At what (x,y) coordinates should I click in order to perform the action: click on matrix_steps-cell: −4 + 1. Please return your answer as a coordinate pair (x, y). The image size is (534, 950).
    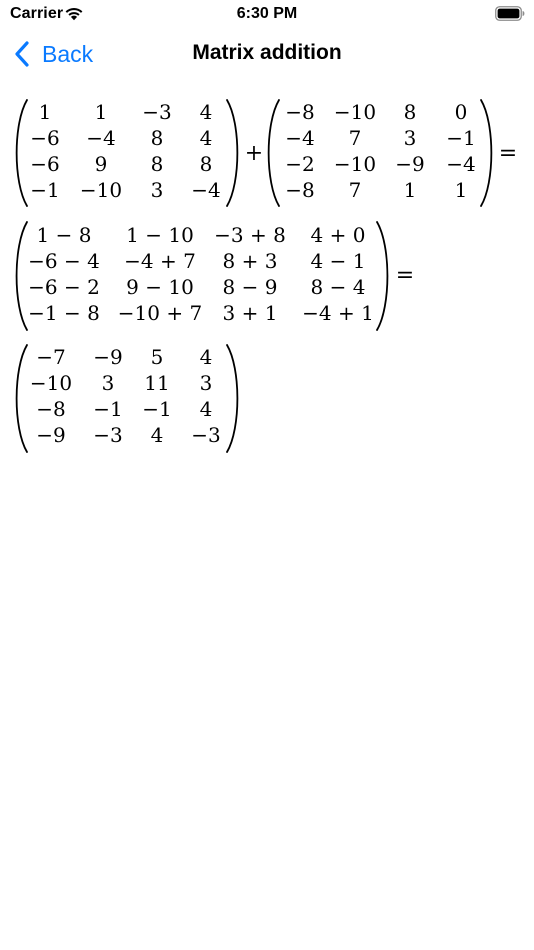
    Looking at the image, I should click on (338, 313).